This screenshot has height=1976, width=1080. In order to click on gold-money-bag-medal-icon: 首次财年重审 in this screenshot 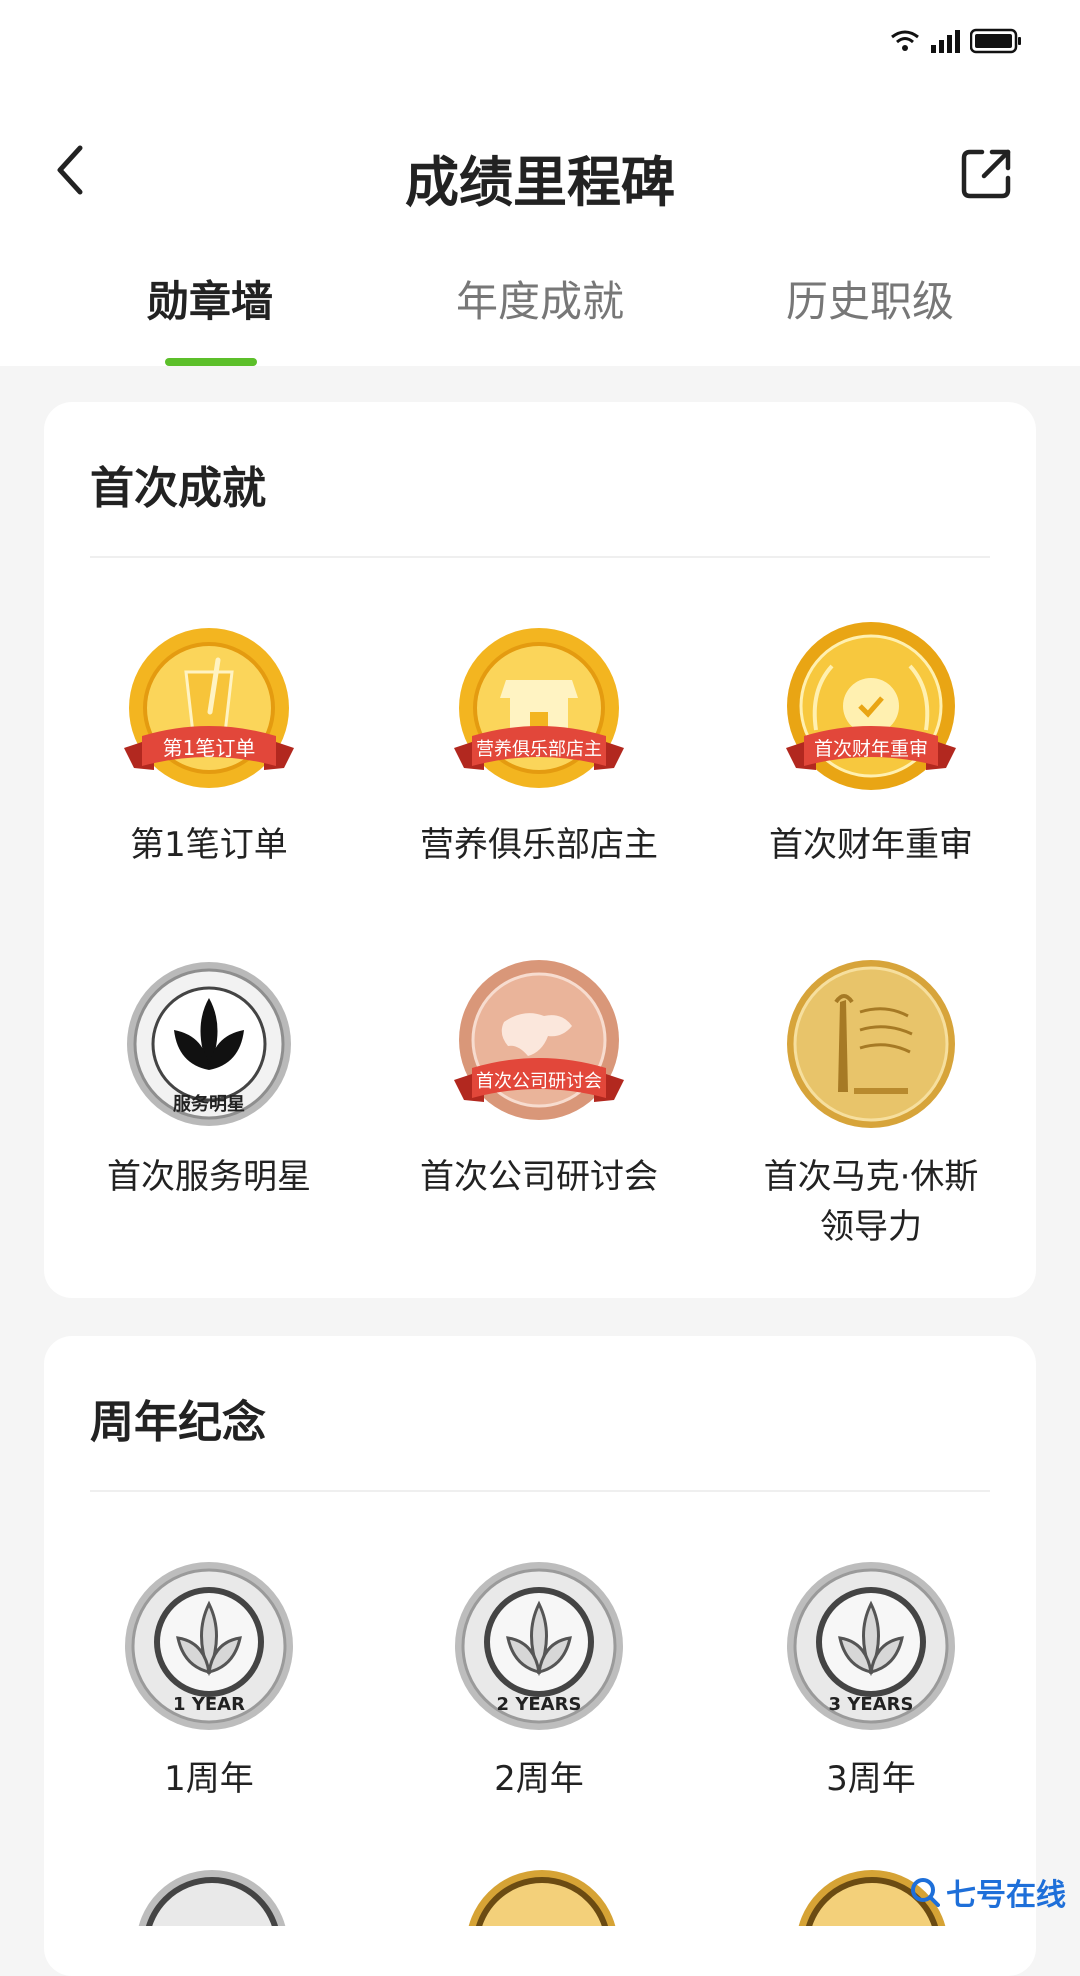, I will do `click(871, 706)`.